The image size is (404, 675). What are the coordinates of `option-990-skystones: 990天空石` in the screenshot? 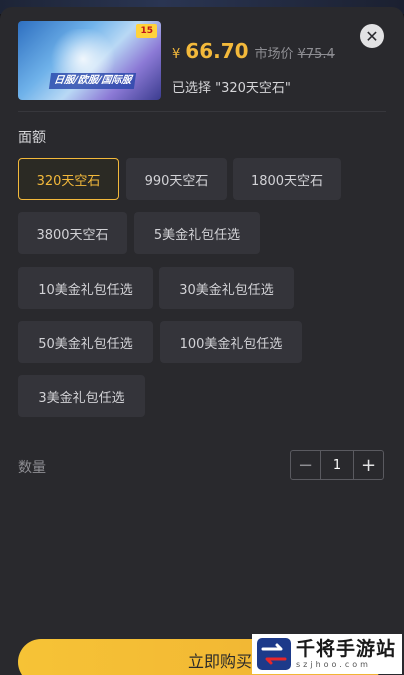 It's located at (176, 179).